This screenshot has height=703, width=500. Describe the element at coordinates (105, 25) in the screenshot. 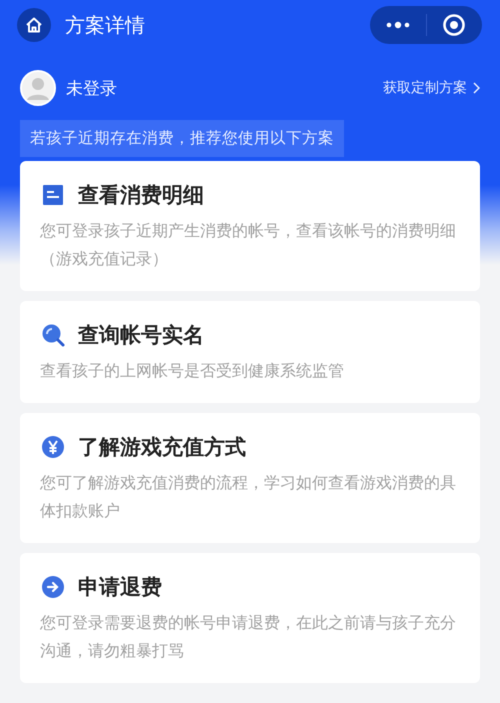

I see `page-title: 方案详情` at that location.